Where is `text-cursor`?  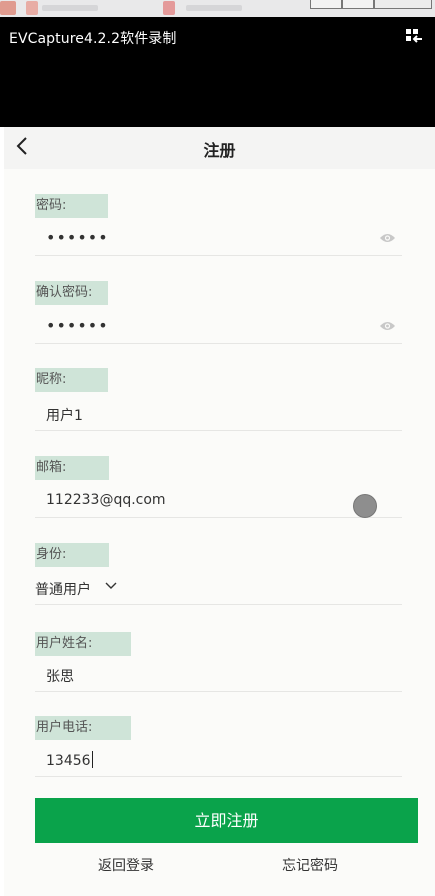
text-cursor is located at coordinates (92, 759).